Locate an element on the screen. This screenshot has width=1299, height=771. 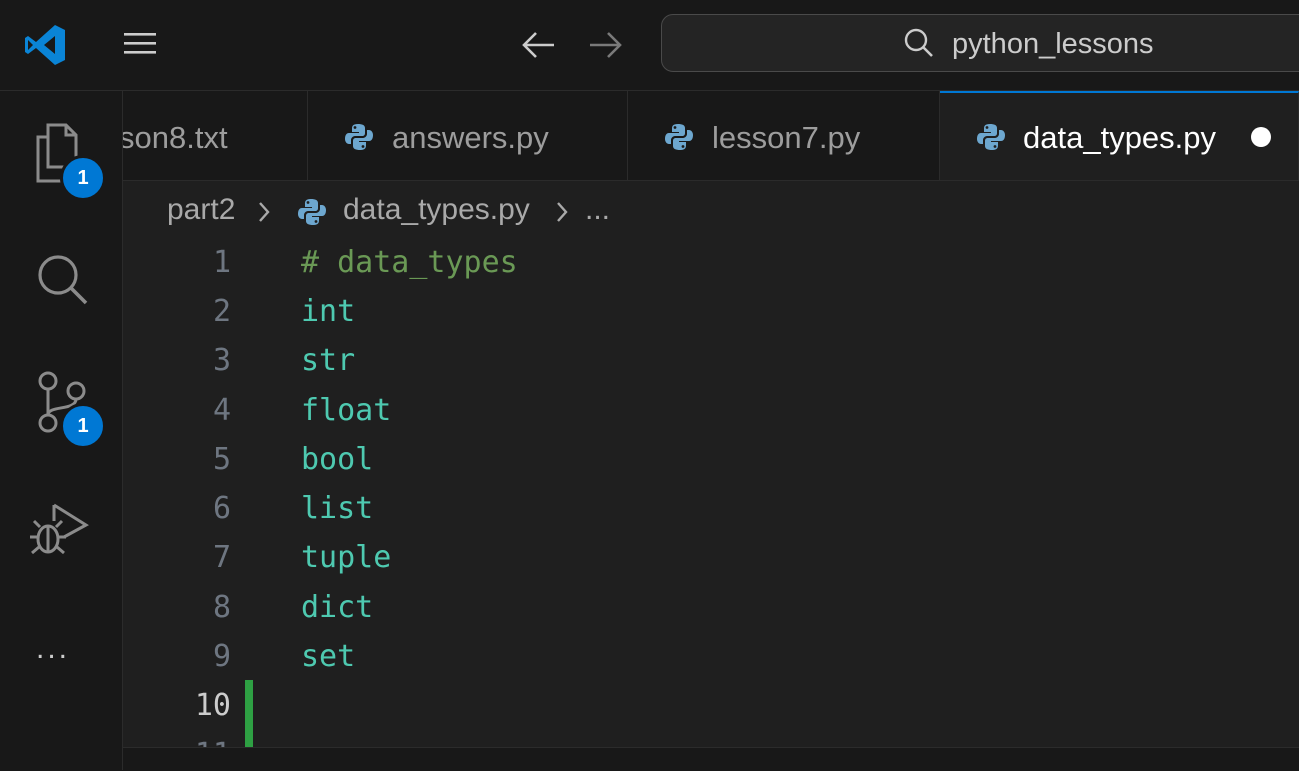
tab-label: lesson7.py is located at coordinates (786, 137).